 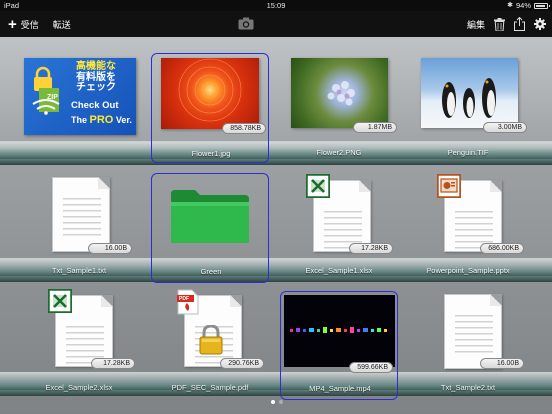 I want to click on file-name: Txt_Sample2.txt, so click(x=468, y=387).